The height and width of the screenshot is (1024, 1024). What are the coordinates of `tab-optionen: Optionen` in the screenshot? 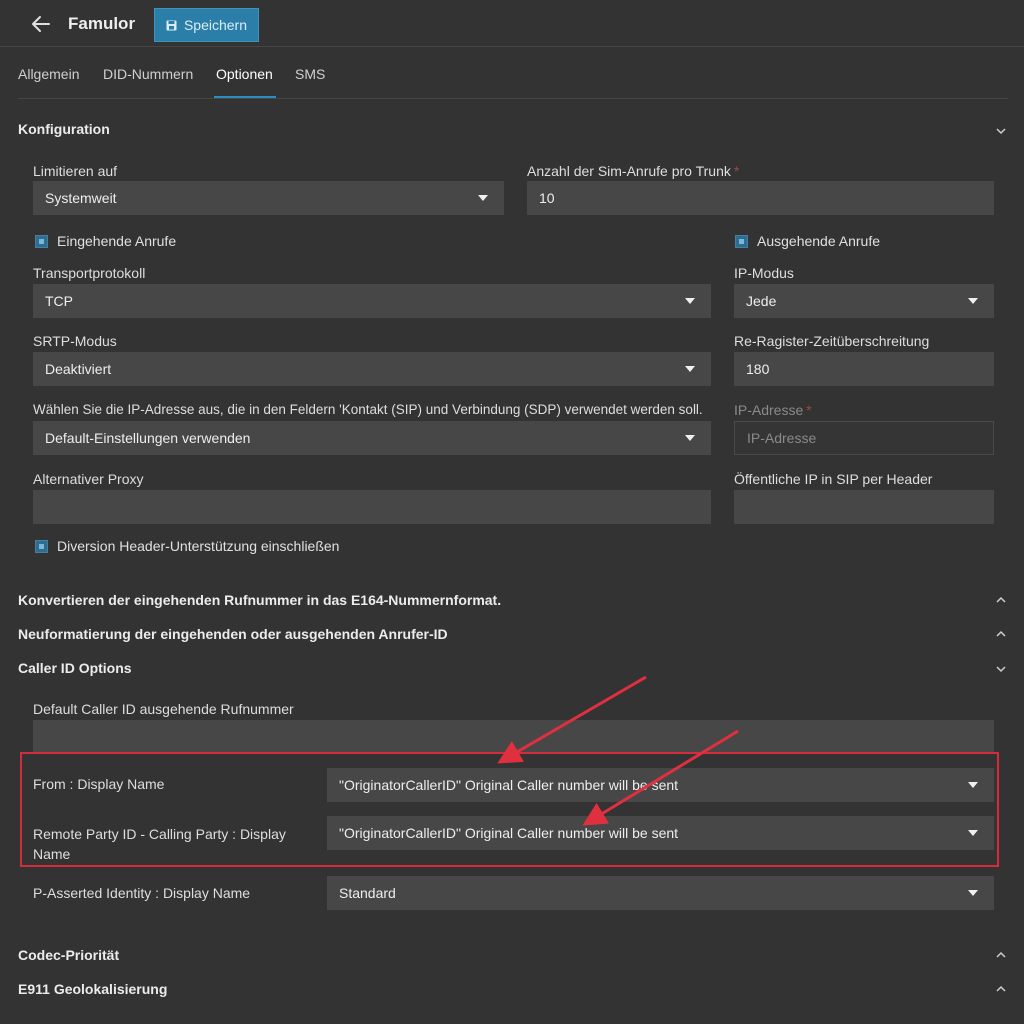 It's located at (244, 74).